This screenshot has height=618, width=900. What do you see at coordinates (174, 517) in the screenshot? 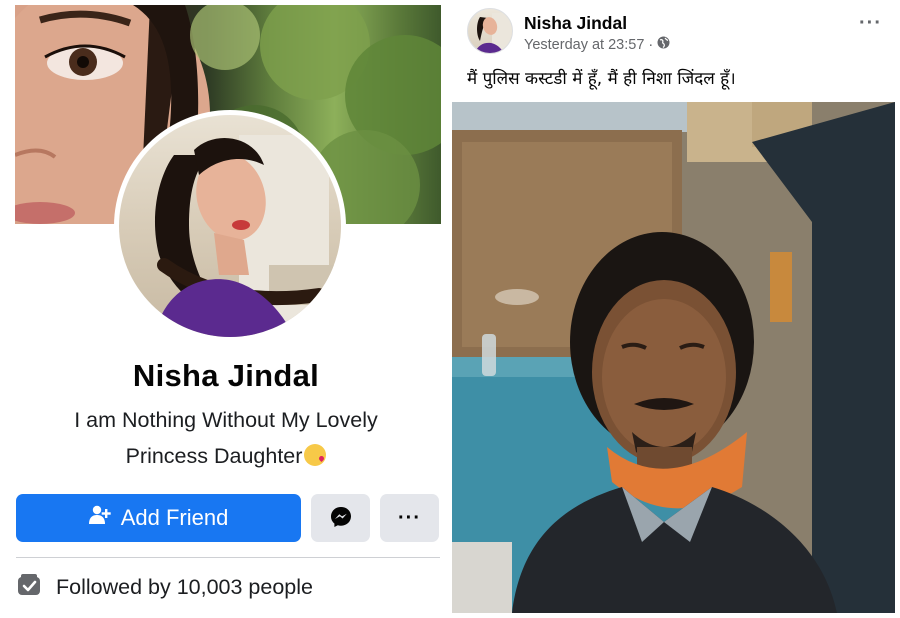
I see `add-friend-label: Add Friend` at bounding box center [174, 517].